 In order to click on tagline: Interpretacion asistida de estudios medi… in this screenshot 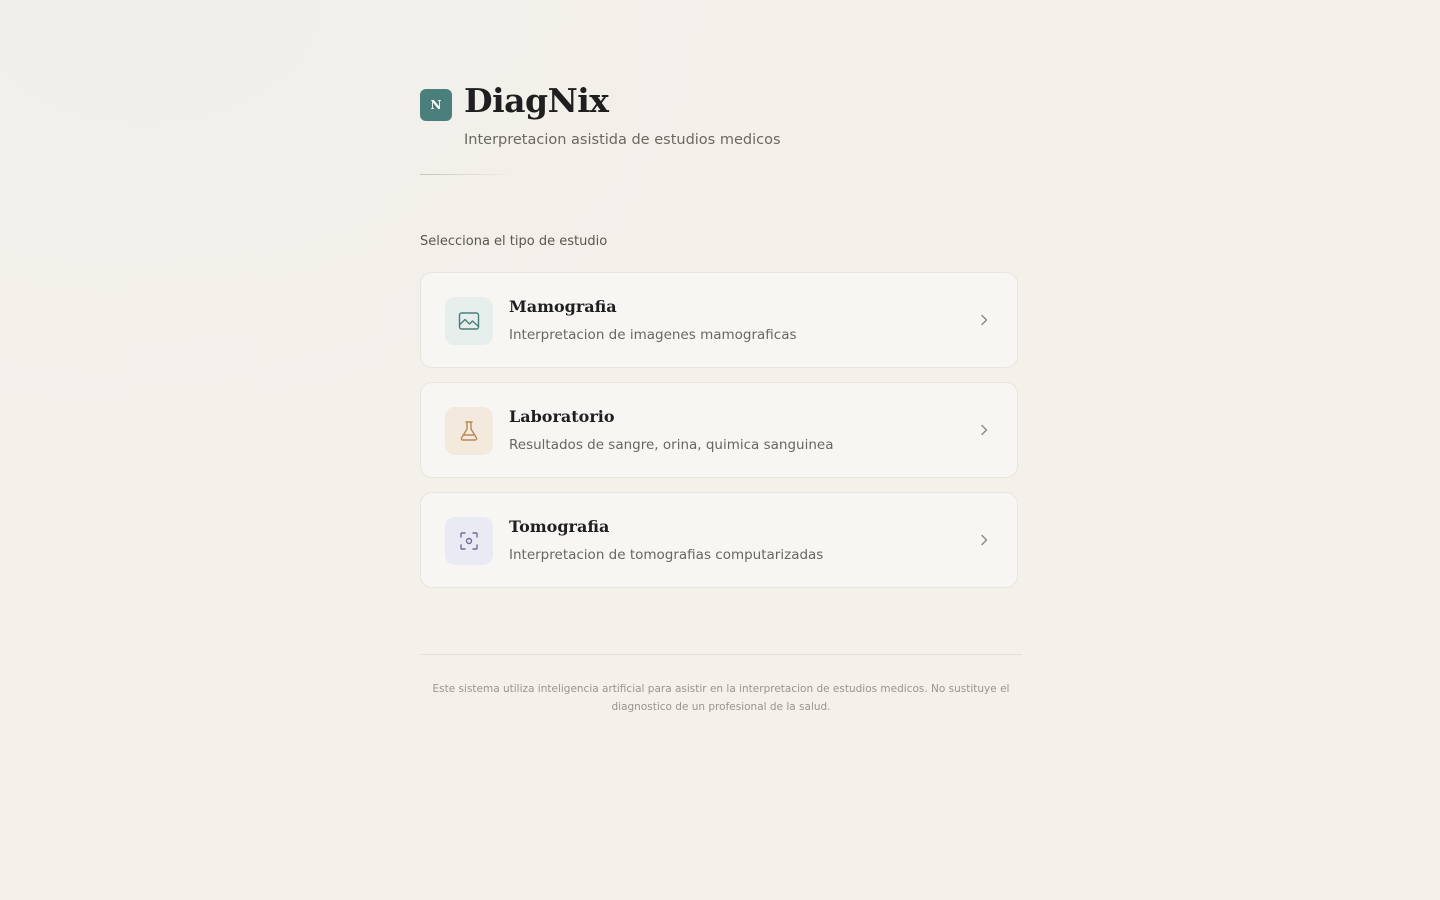, I will do `click(622, 140)`.